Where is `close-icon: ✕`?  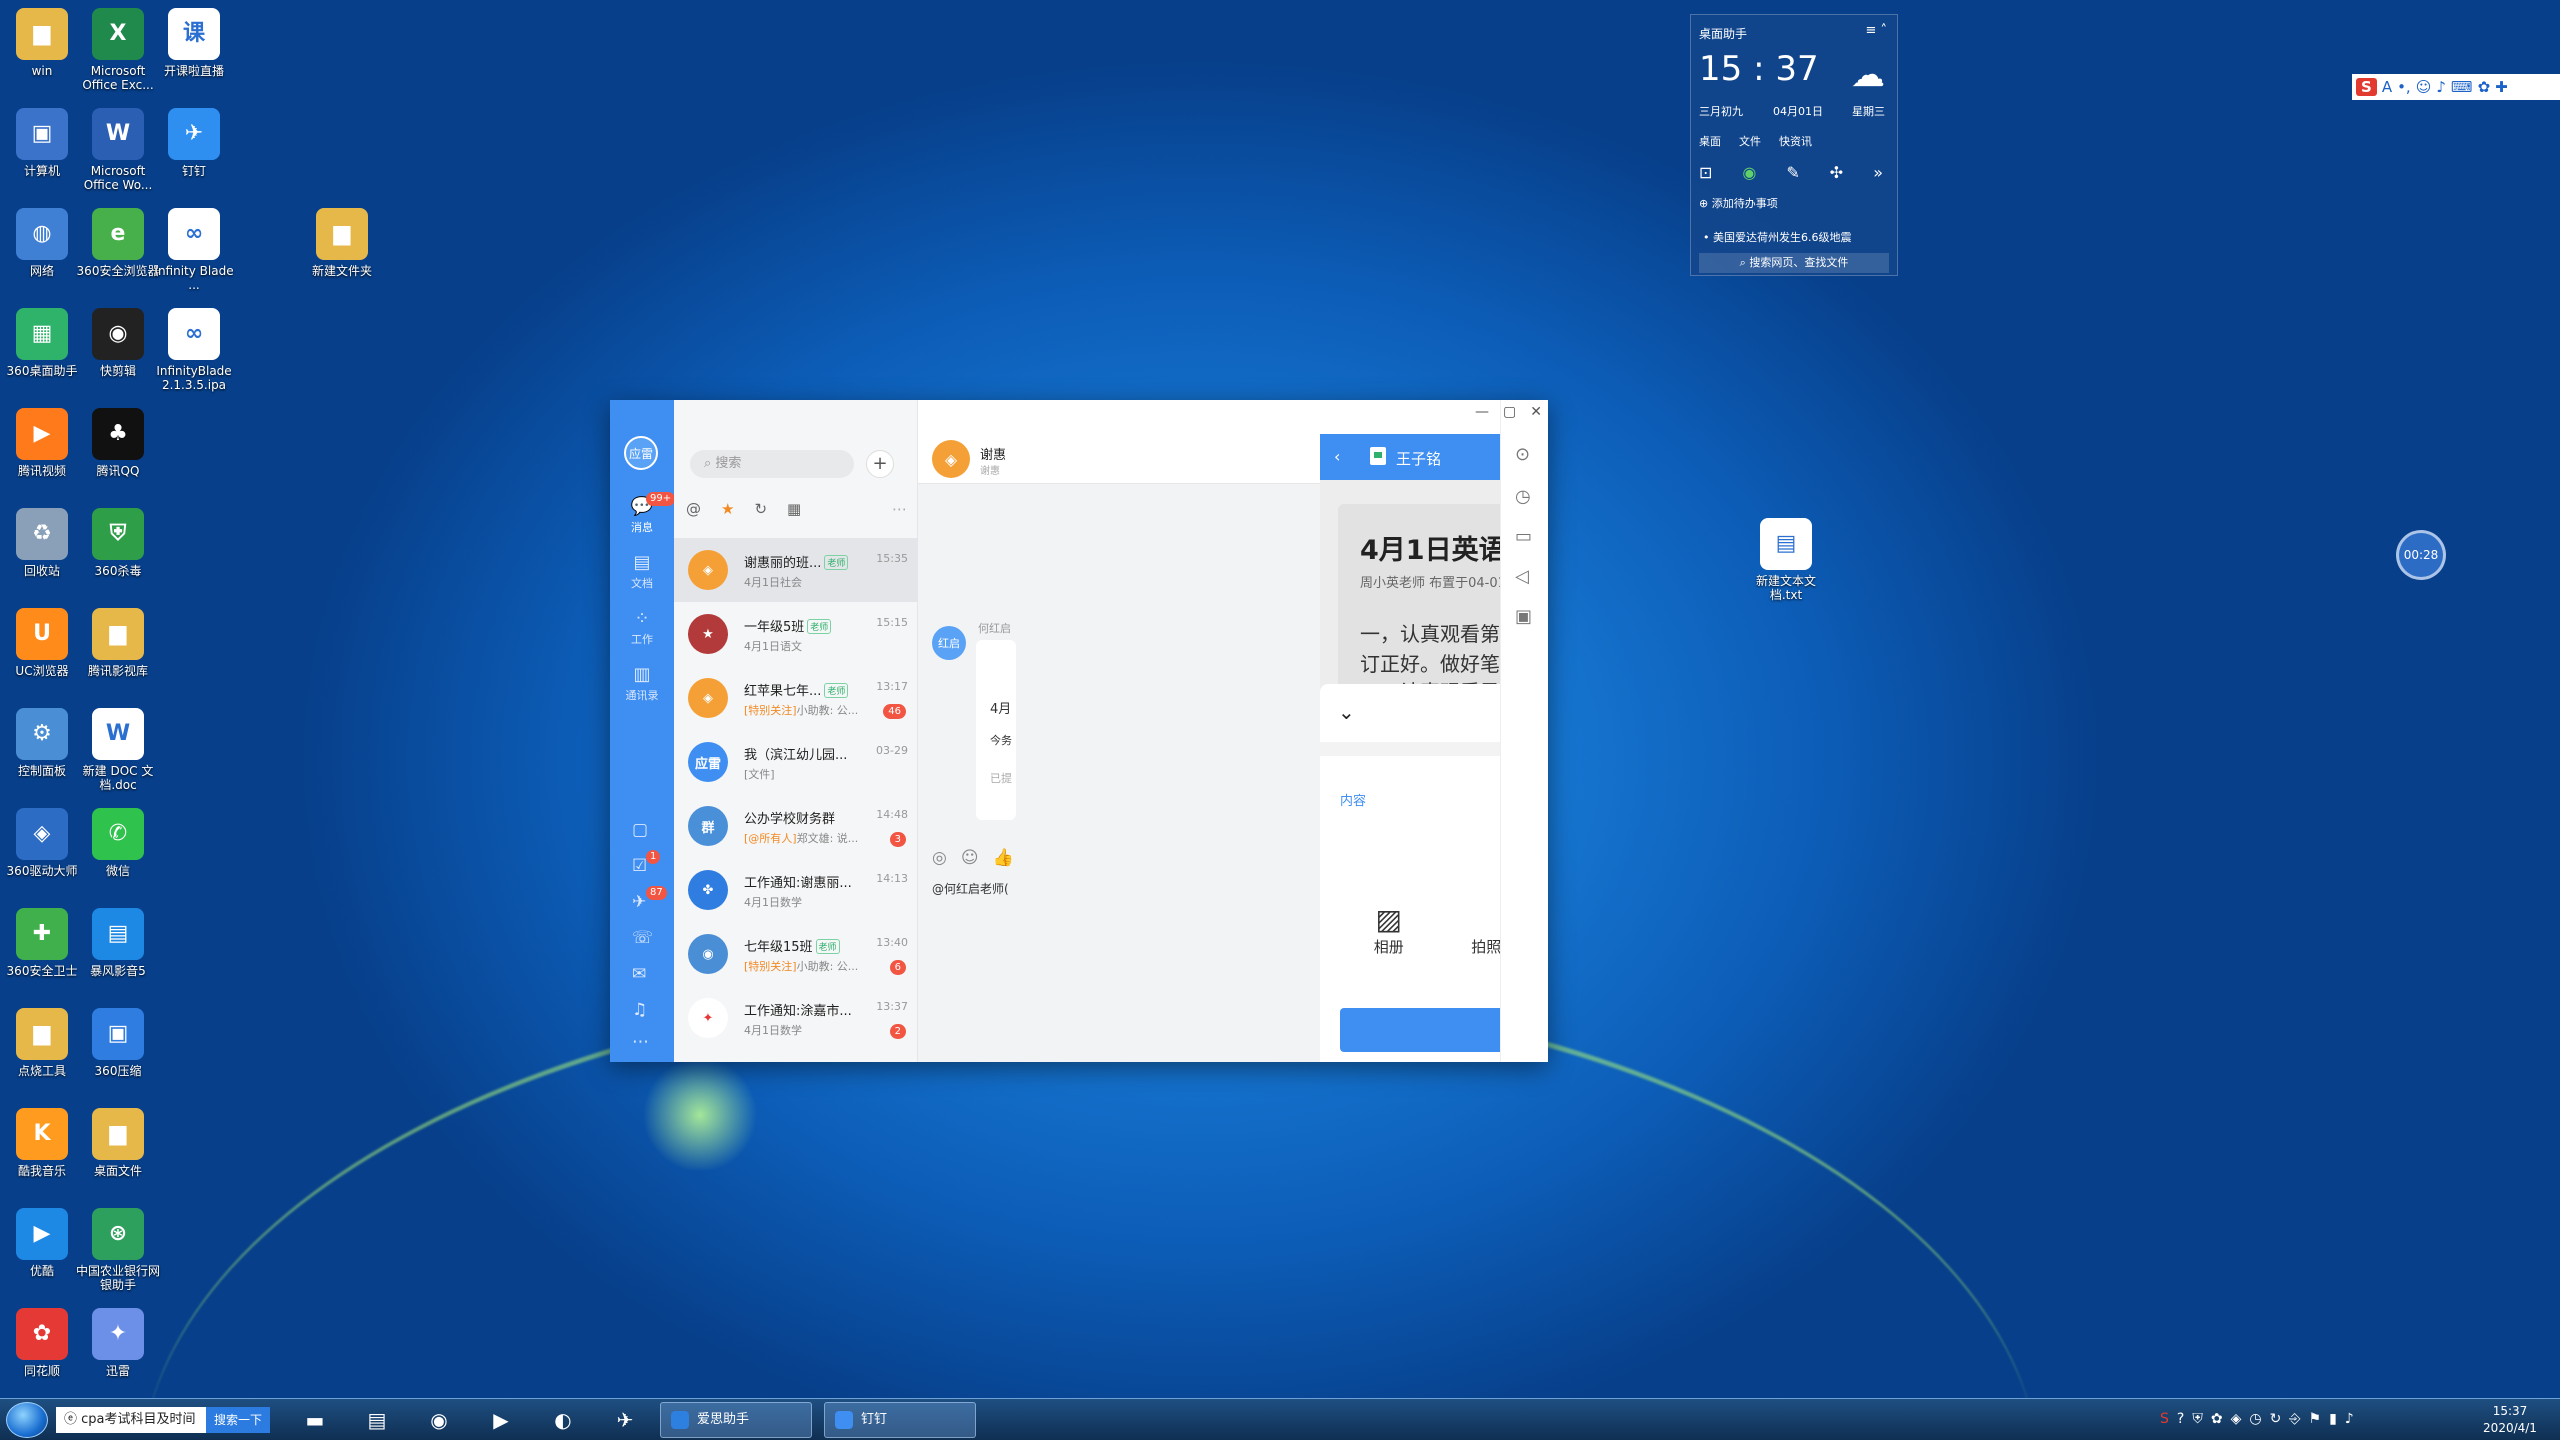 close-icon: ✕ is located at coordinates (1536, 412).